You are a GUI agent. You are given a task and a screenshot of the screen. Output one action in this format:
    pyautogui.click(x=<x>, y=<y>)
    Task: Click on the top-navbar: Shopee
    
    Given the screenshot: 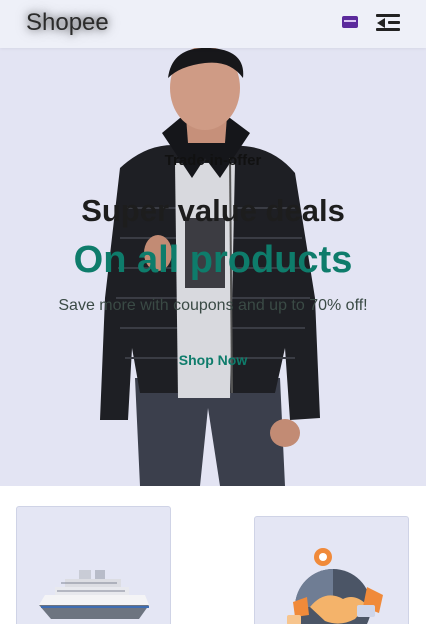 What is the action you would take?
    pyautogui.click(x=213, y=24)
    